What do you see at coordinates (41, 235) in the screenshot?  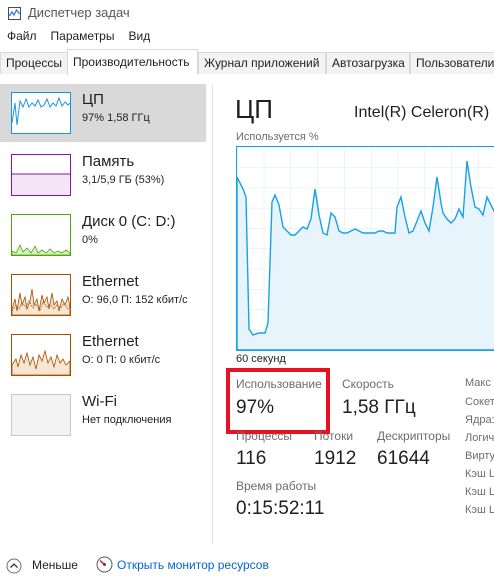 I see `disk-thumbnail` at bounding box center [41, 235].